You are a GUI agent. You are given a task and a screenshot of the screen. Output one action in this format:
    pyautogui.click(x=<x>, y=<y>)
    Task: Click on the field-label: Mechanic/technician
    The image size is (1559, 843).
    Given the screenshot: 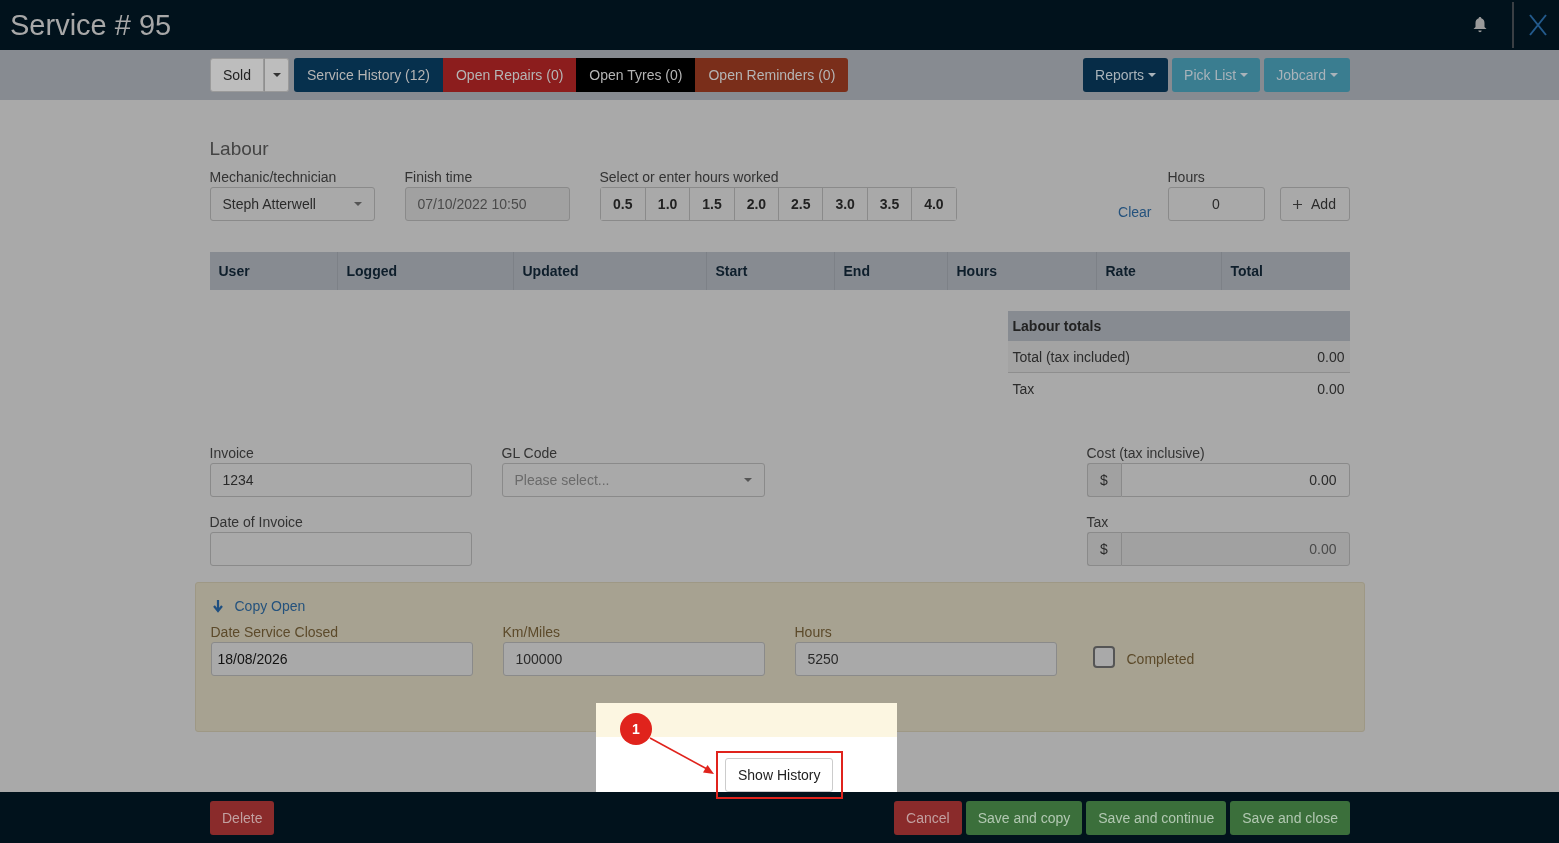 What is the action you would take?
    pyautogui.click(x=273, y=177)
    